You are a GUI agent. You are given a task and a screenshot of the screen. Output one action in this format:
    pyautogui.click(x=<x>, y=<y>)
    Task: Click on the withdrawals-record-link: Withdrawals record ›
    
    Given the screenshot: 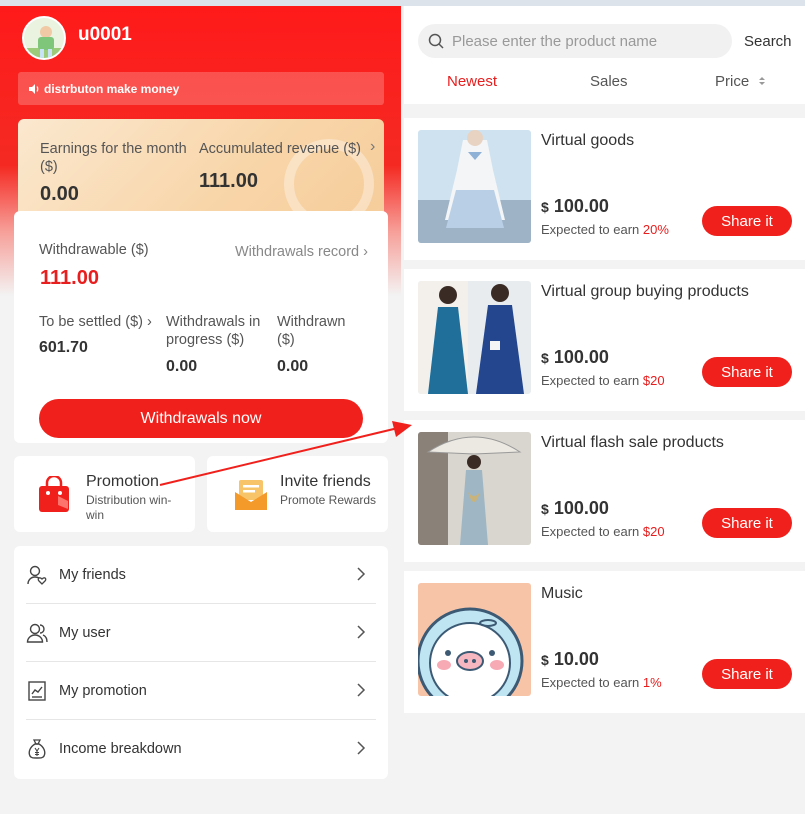 What is the action you would take?
    pyautogui.click(x=301, y=252)
    